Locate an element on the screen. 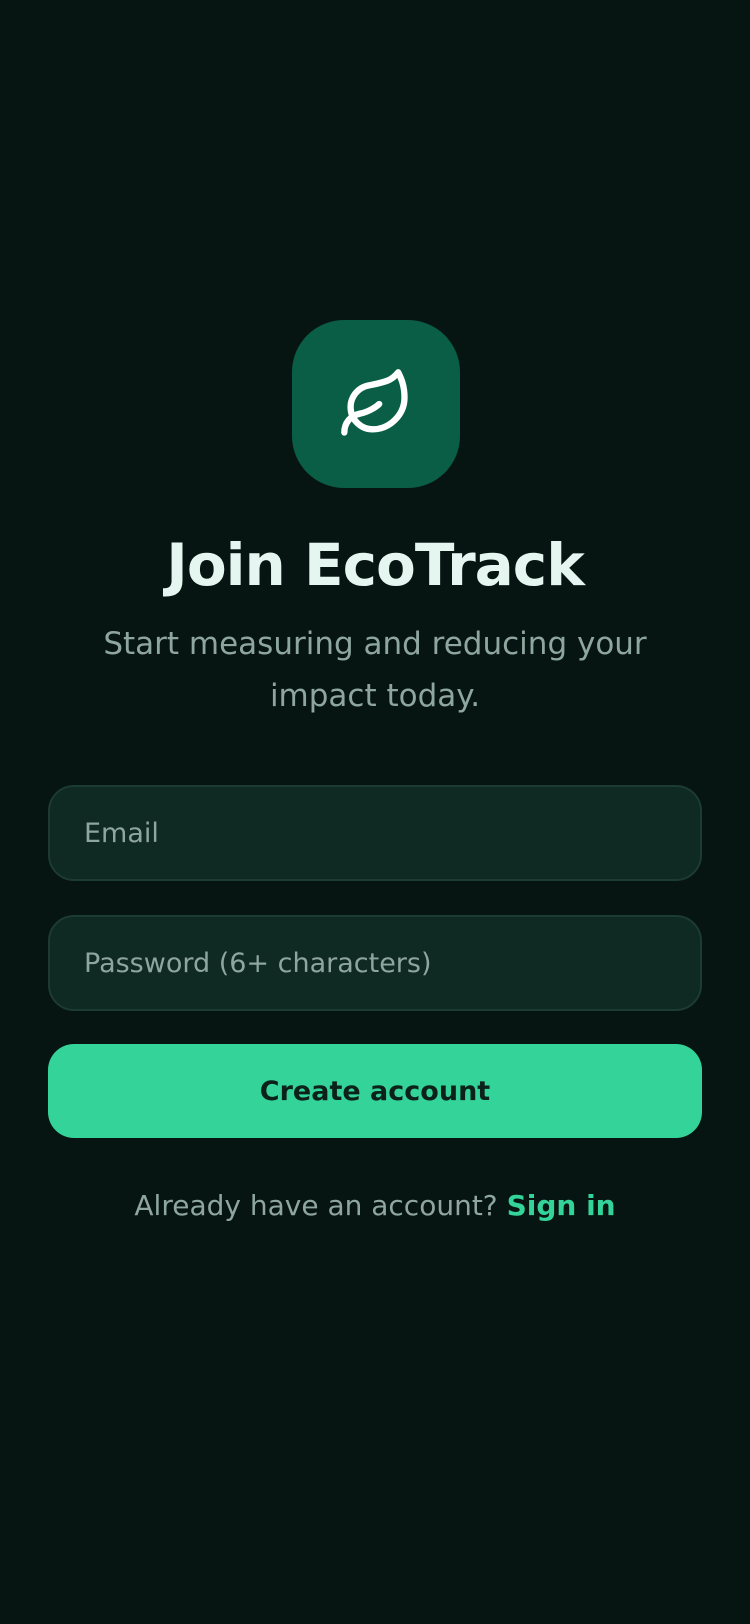  email-field is located at coordinates (375, 833).